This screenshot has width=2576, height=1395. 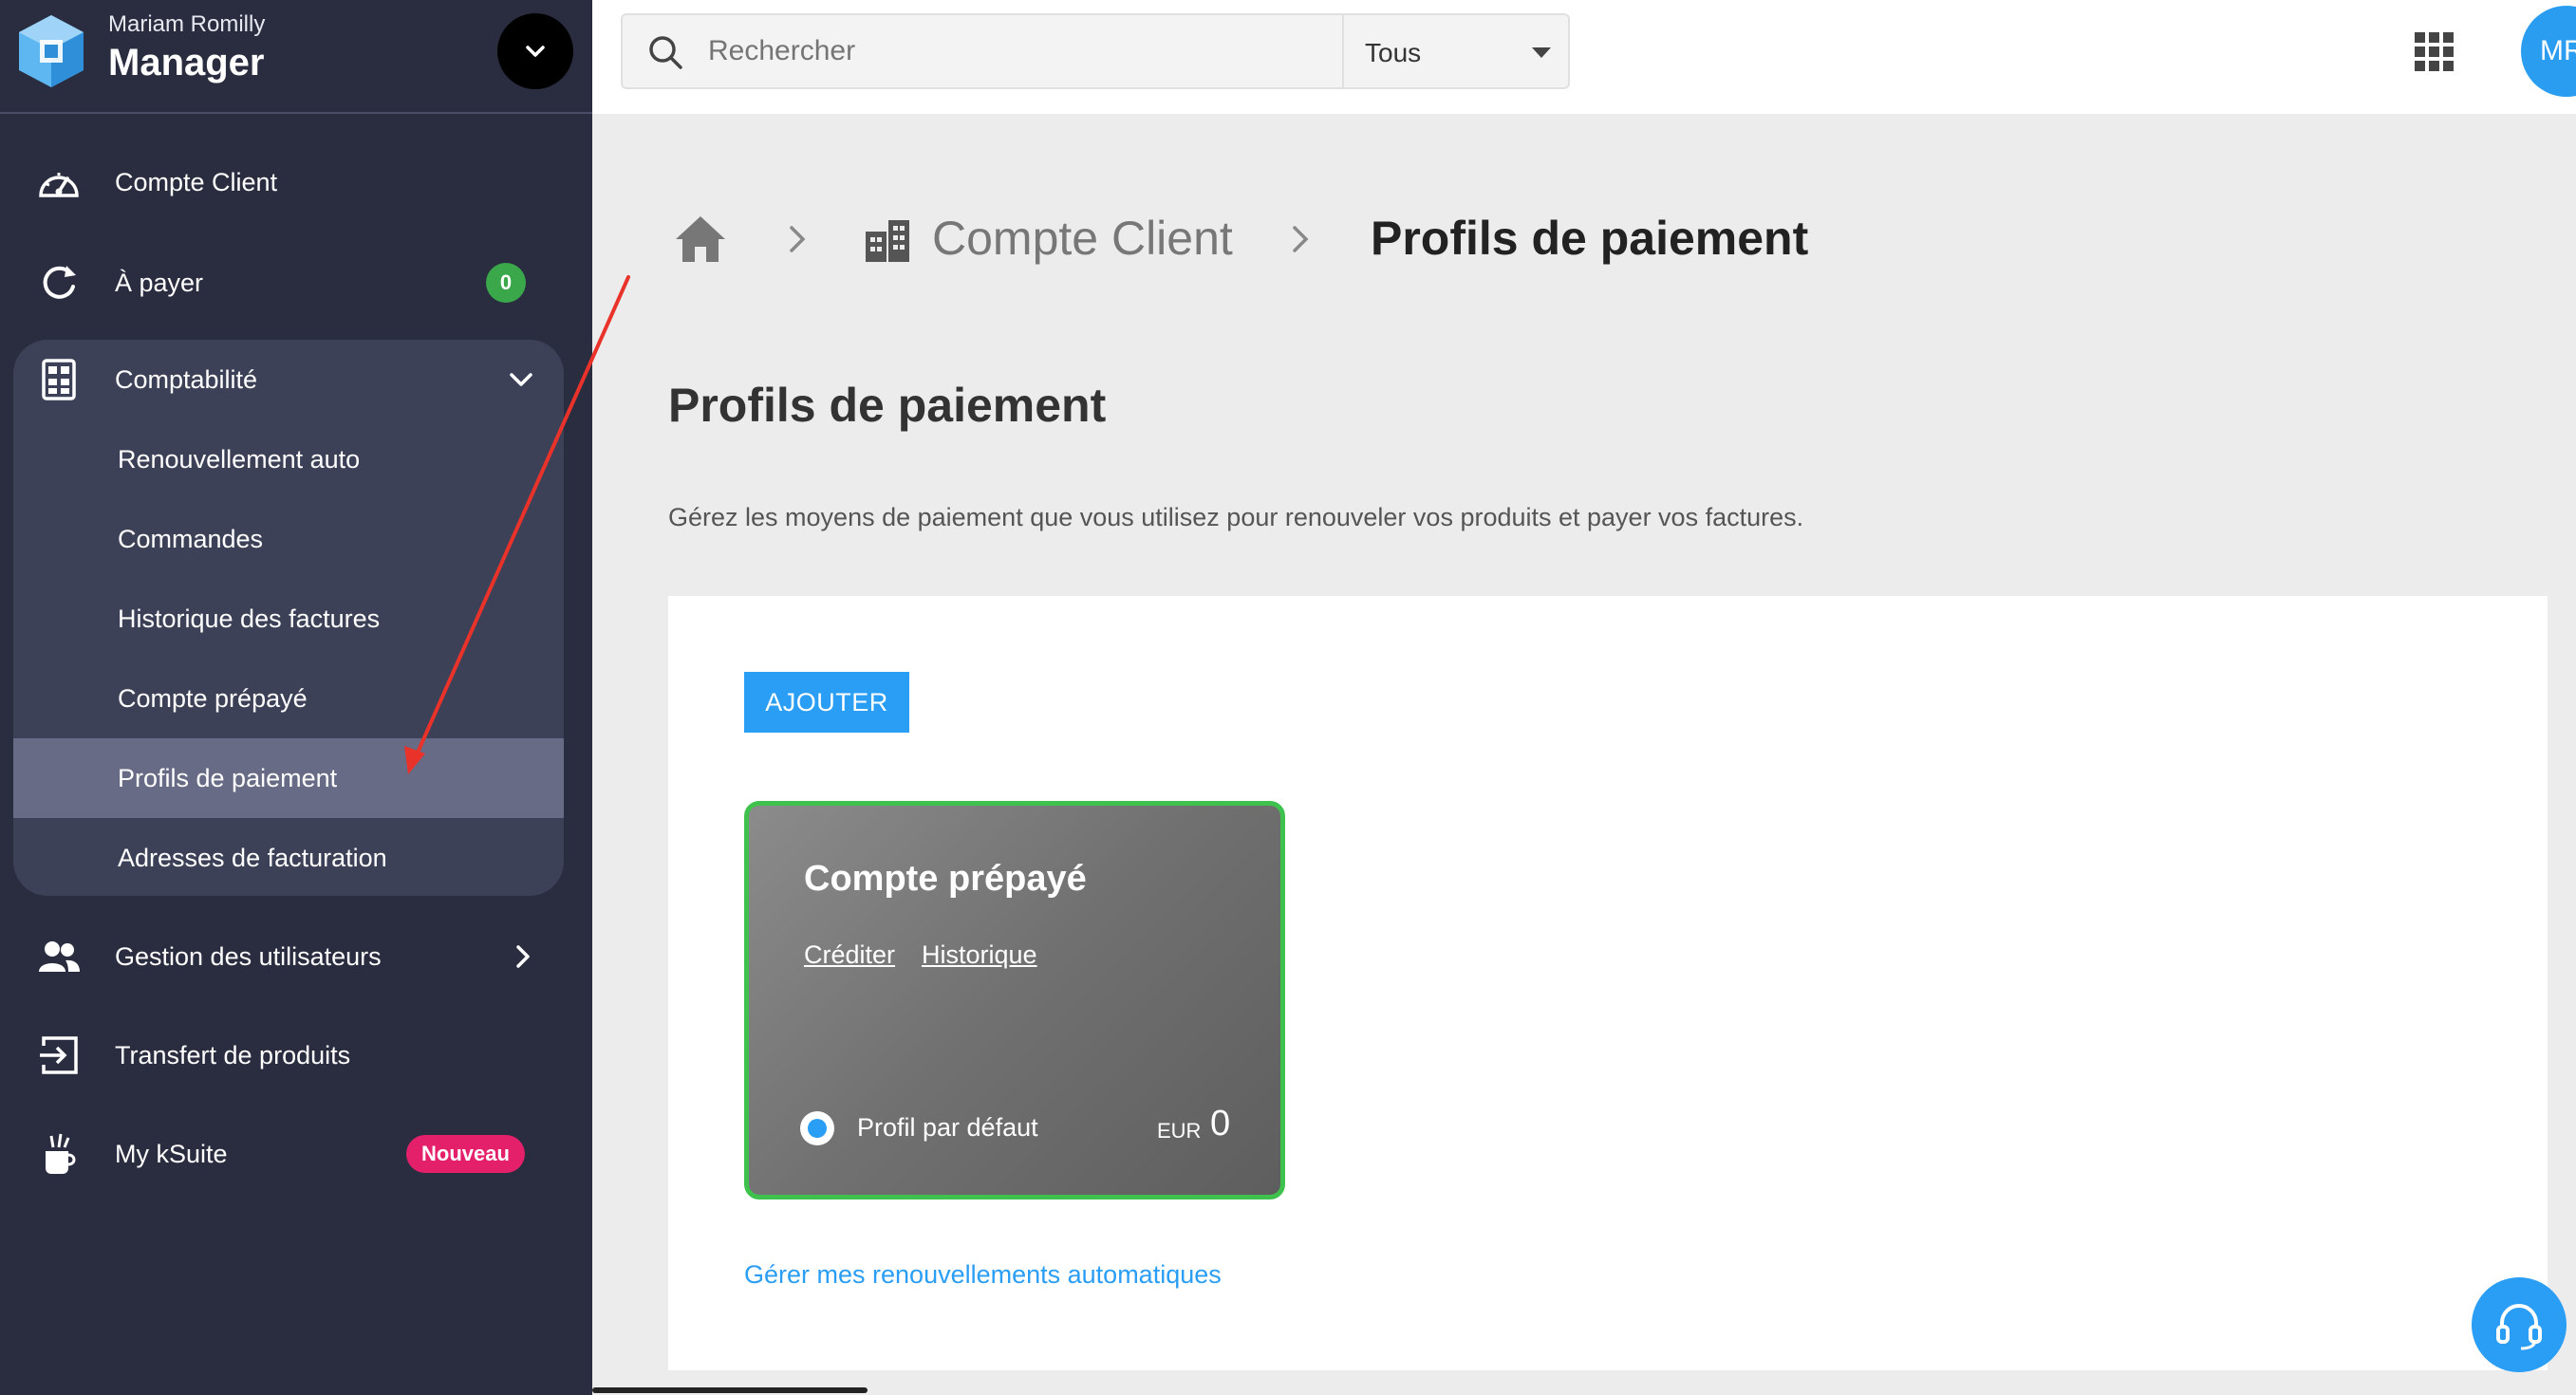 I want to click on calculator-icon, so click(x=59, y=379).